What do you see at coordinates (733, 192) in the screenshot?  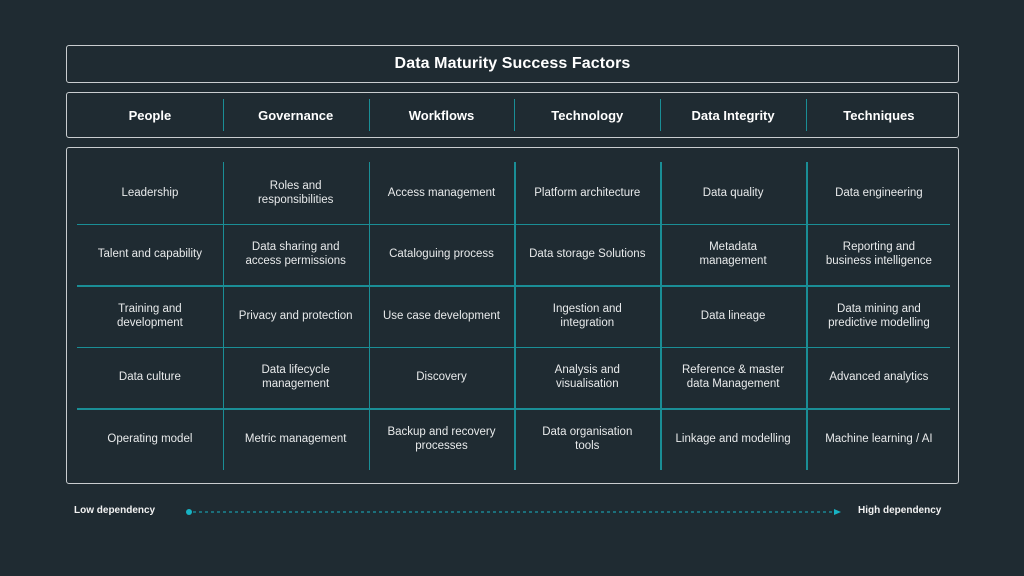 I see `factor-cell: Data quality` at bounding box center [733, 192].